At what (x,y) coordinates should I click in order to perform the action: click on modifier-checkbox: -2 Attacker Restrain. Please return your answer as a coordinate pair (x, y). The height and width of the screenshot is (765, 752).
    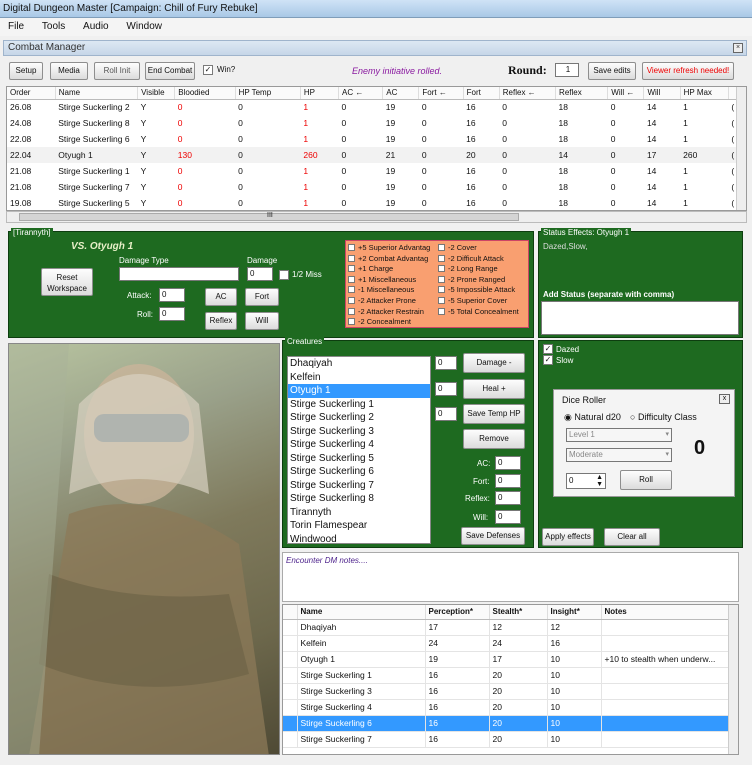
    Looking at the image, I should click on (386, 312).